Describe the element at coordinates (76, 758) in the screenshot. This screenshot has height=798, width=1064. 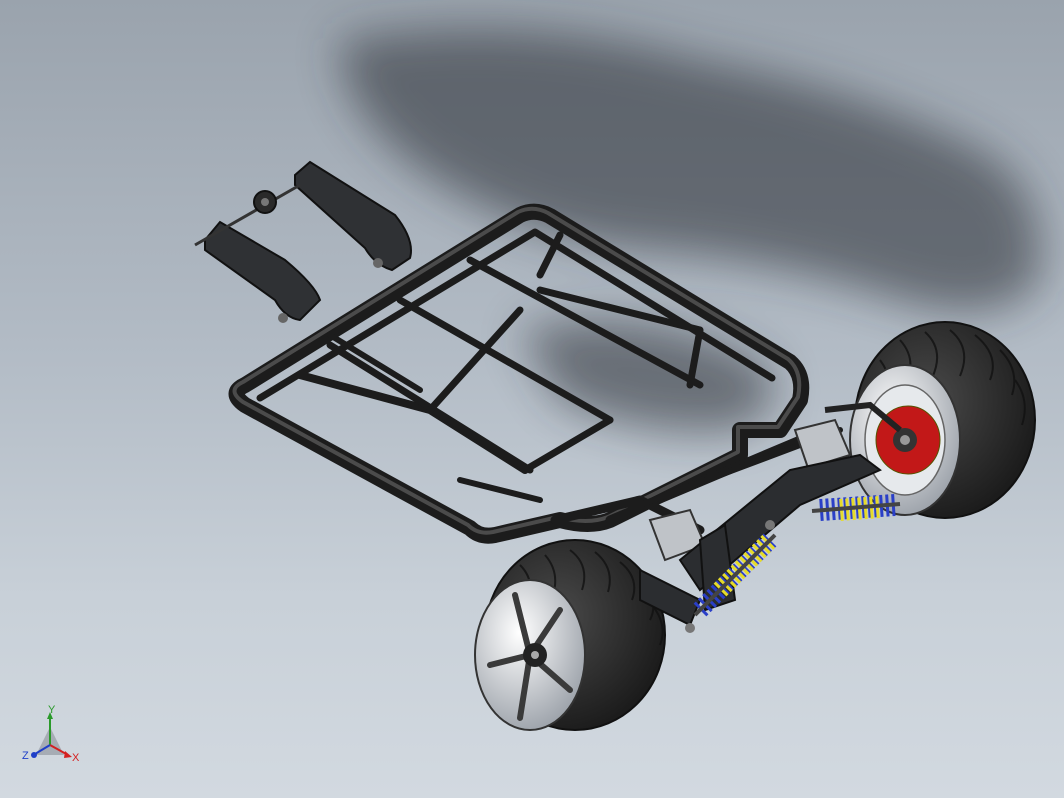
I see `triad-x-label: X` at that location.